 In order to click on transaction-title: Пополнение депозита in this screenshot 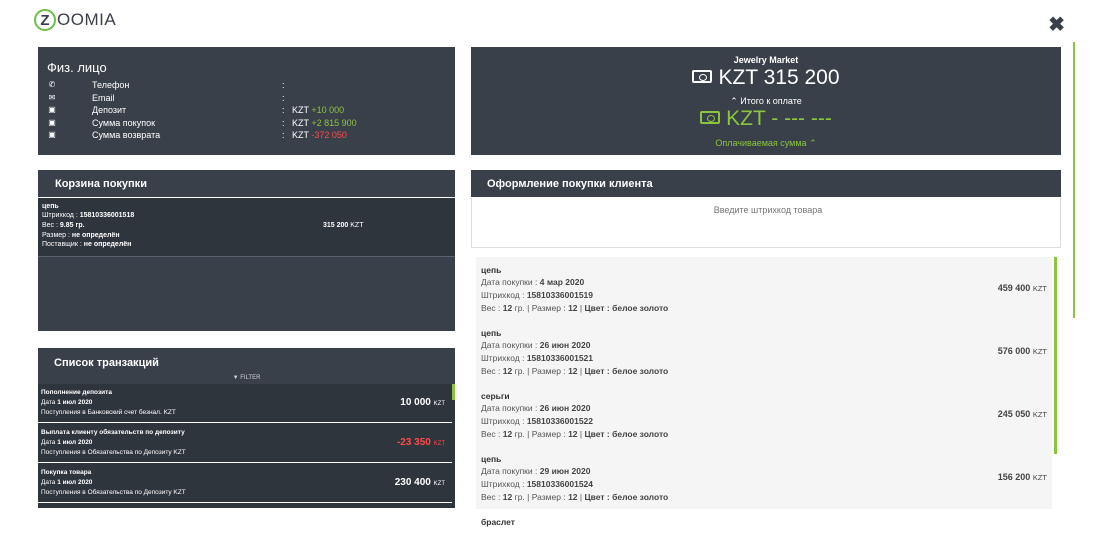, I will do `click(76, 392)`.